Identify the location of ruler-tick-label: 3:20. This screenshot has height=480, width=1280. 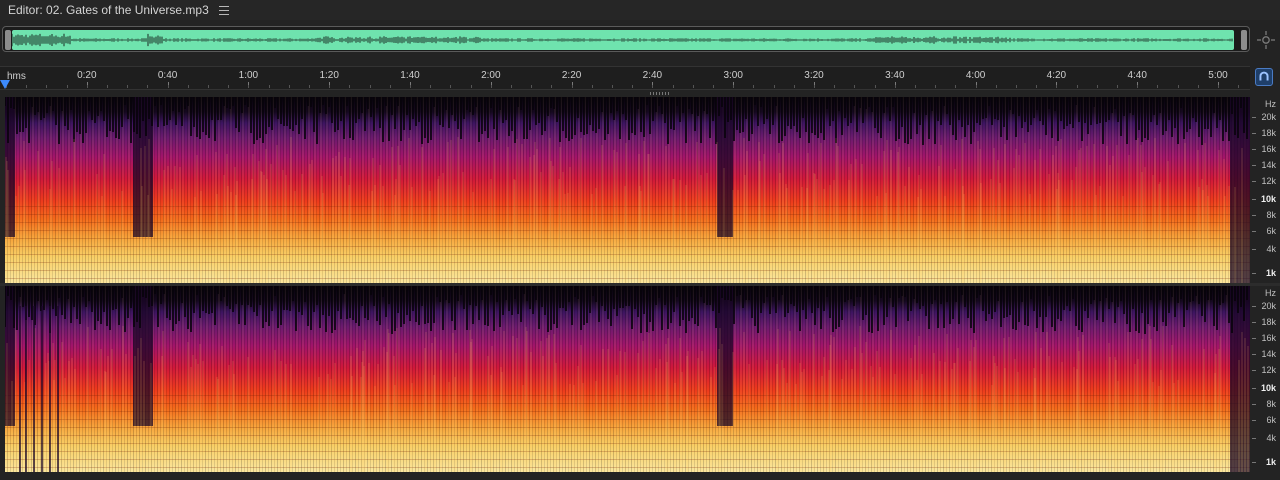
(814, 75).